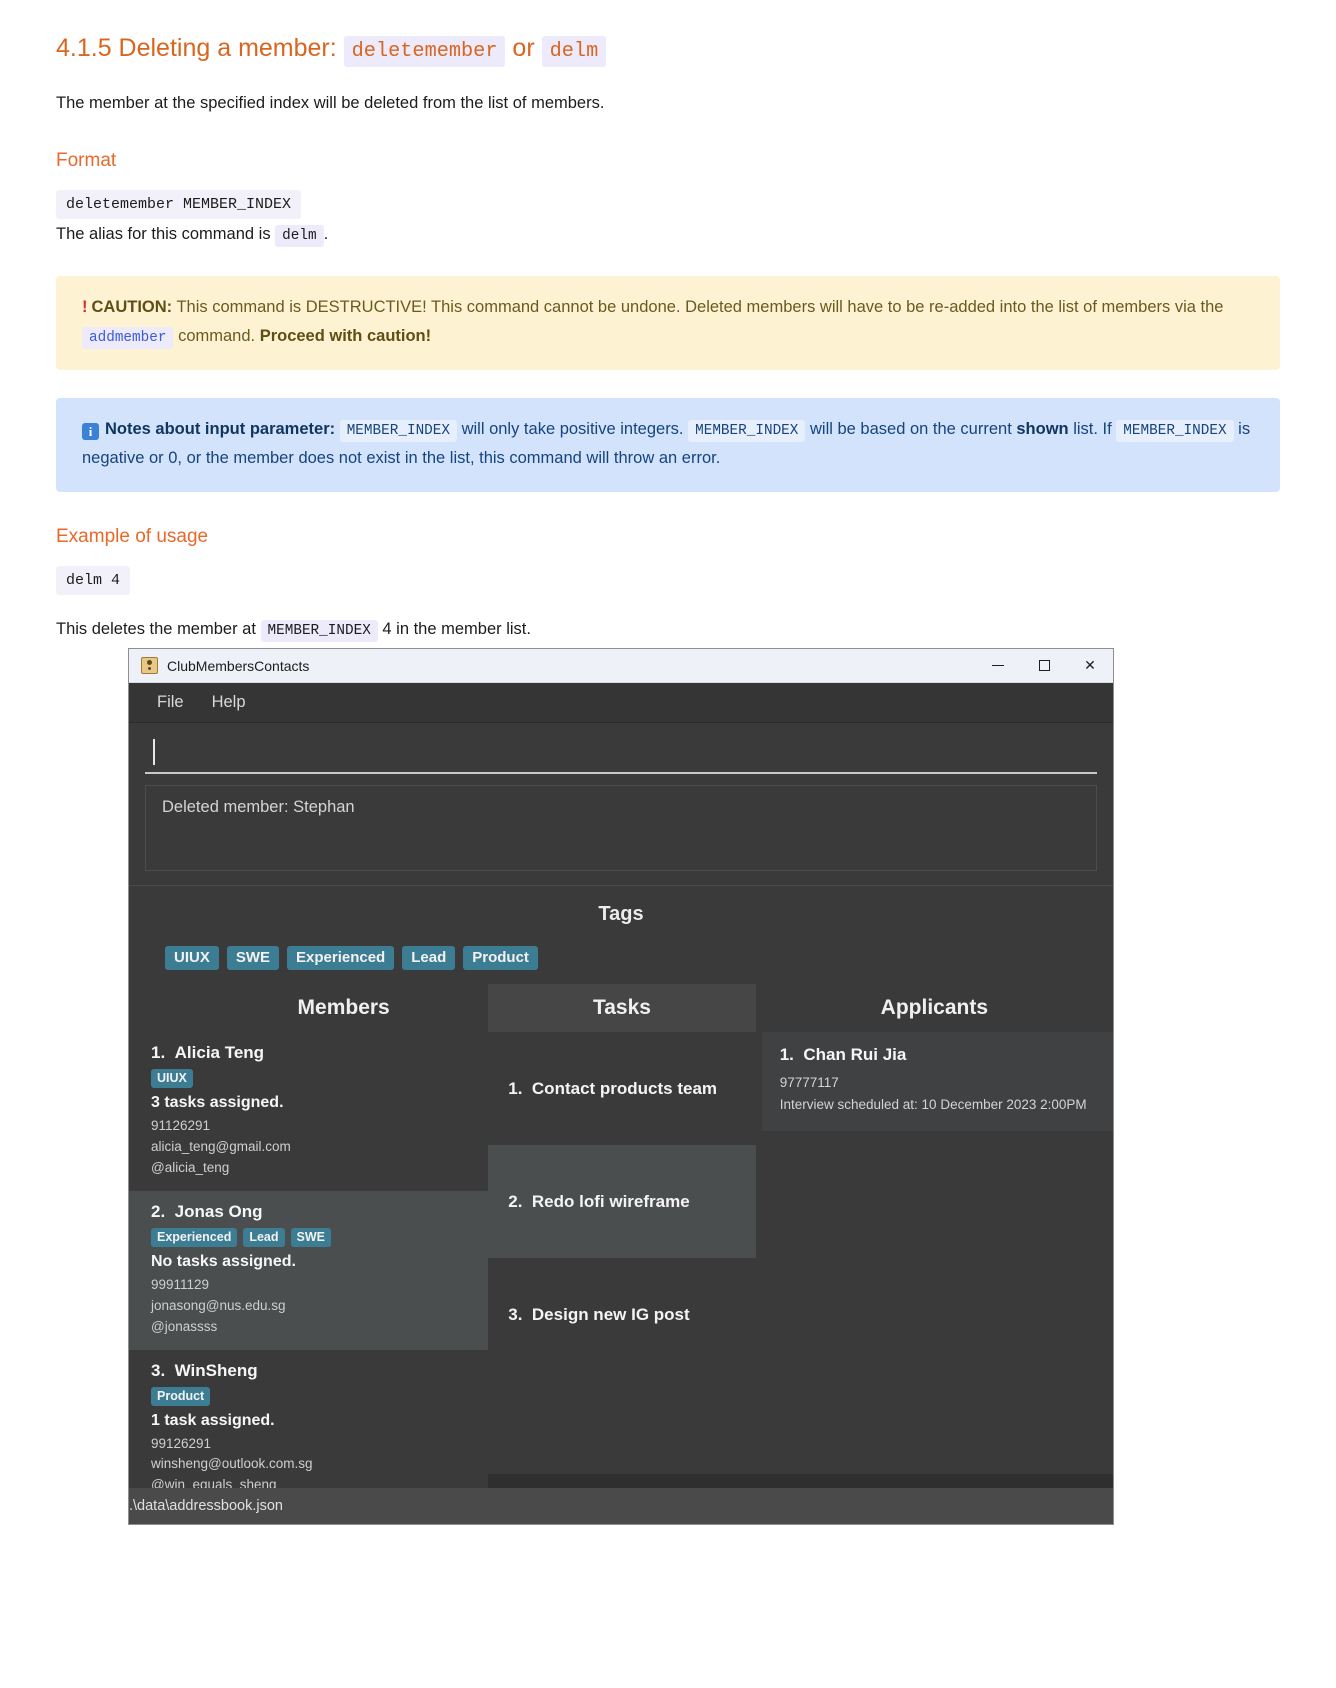 This screenshot has width=1336, height=1688. I want to click on menu-item-file: File, so click(170, 702).